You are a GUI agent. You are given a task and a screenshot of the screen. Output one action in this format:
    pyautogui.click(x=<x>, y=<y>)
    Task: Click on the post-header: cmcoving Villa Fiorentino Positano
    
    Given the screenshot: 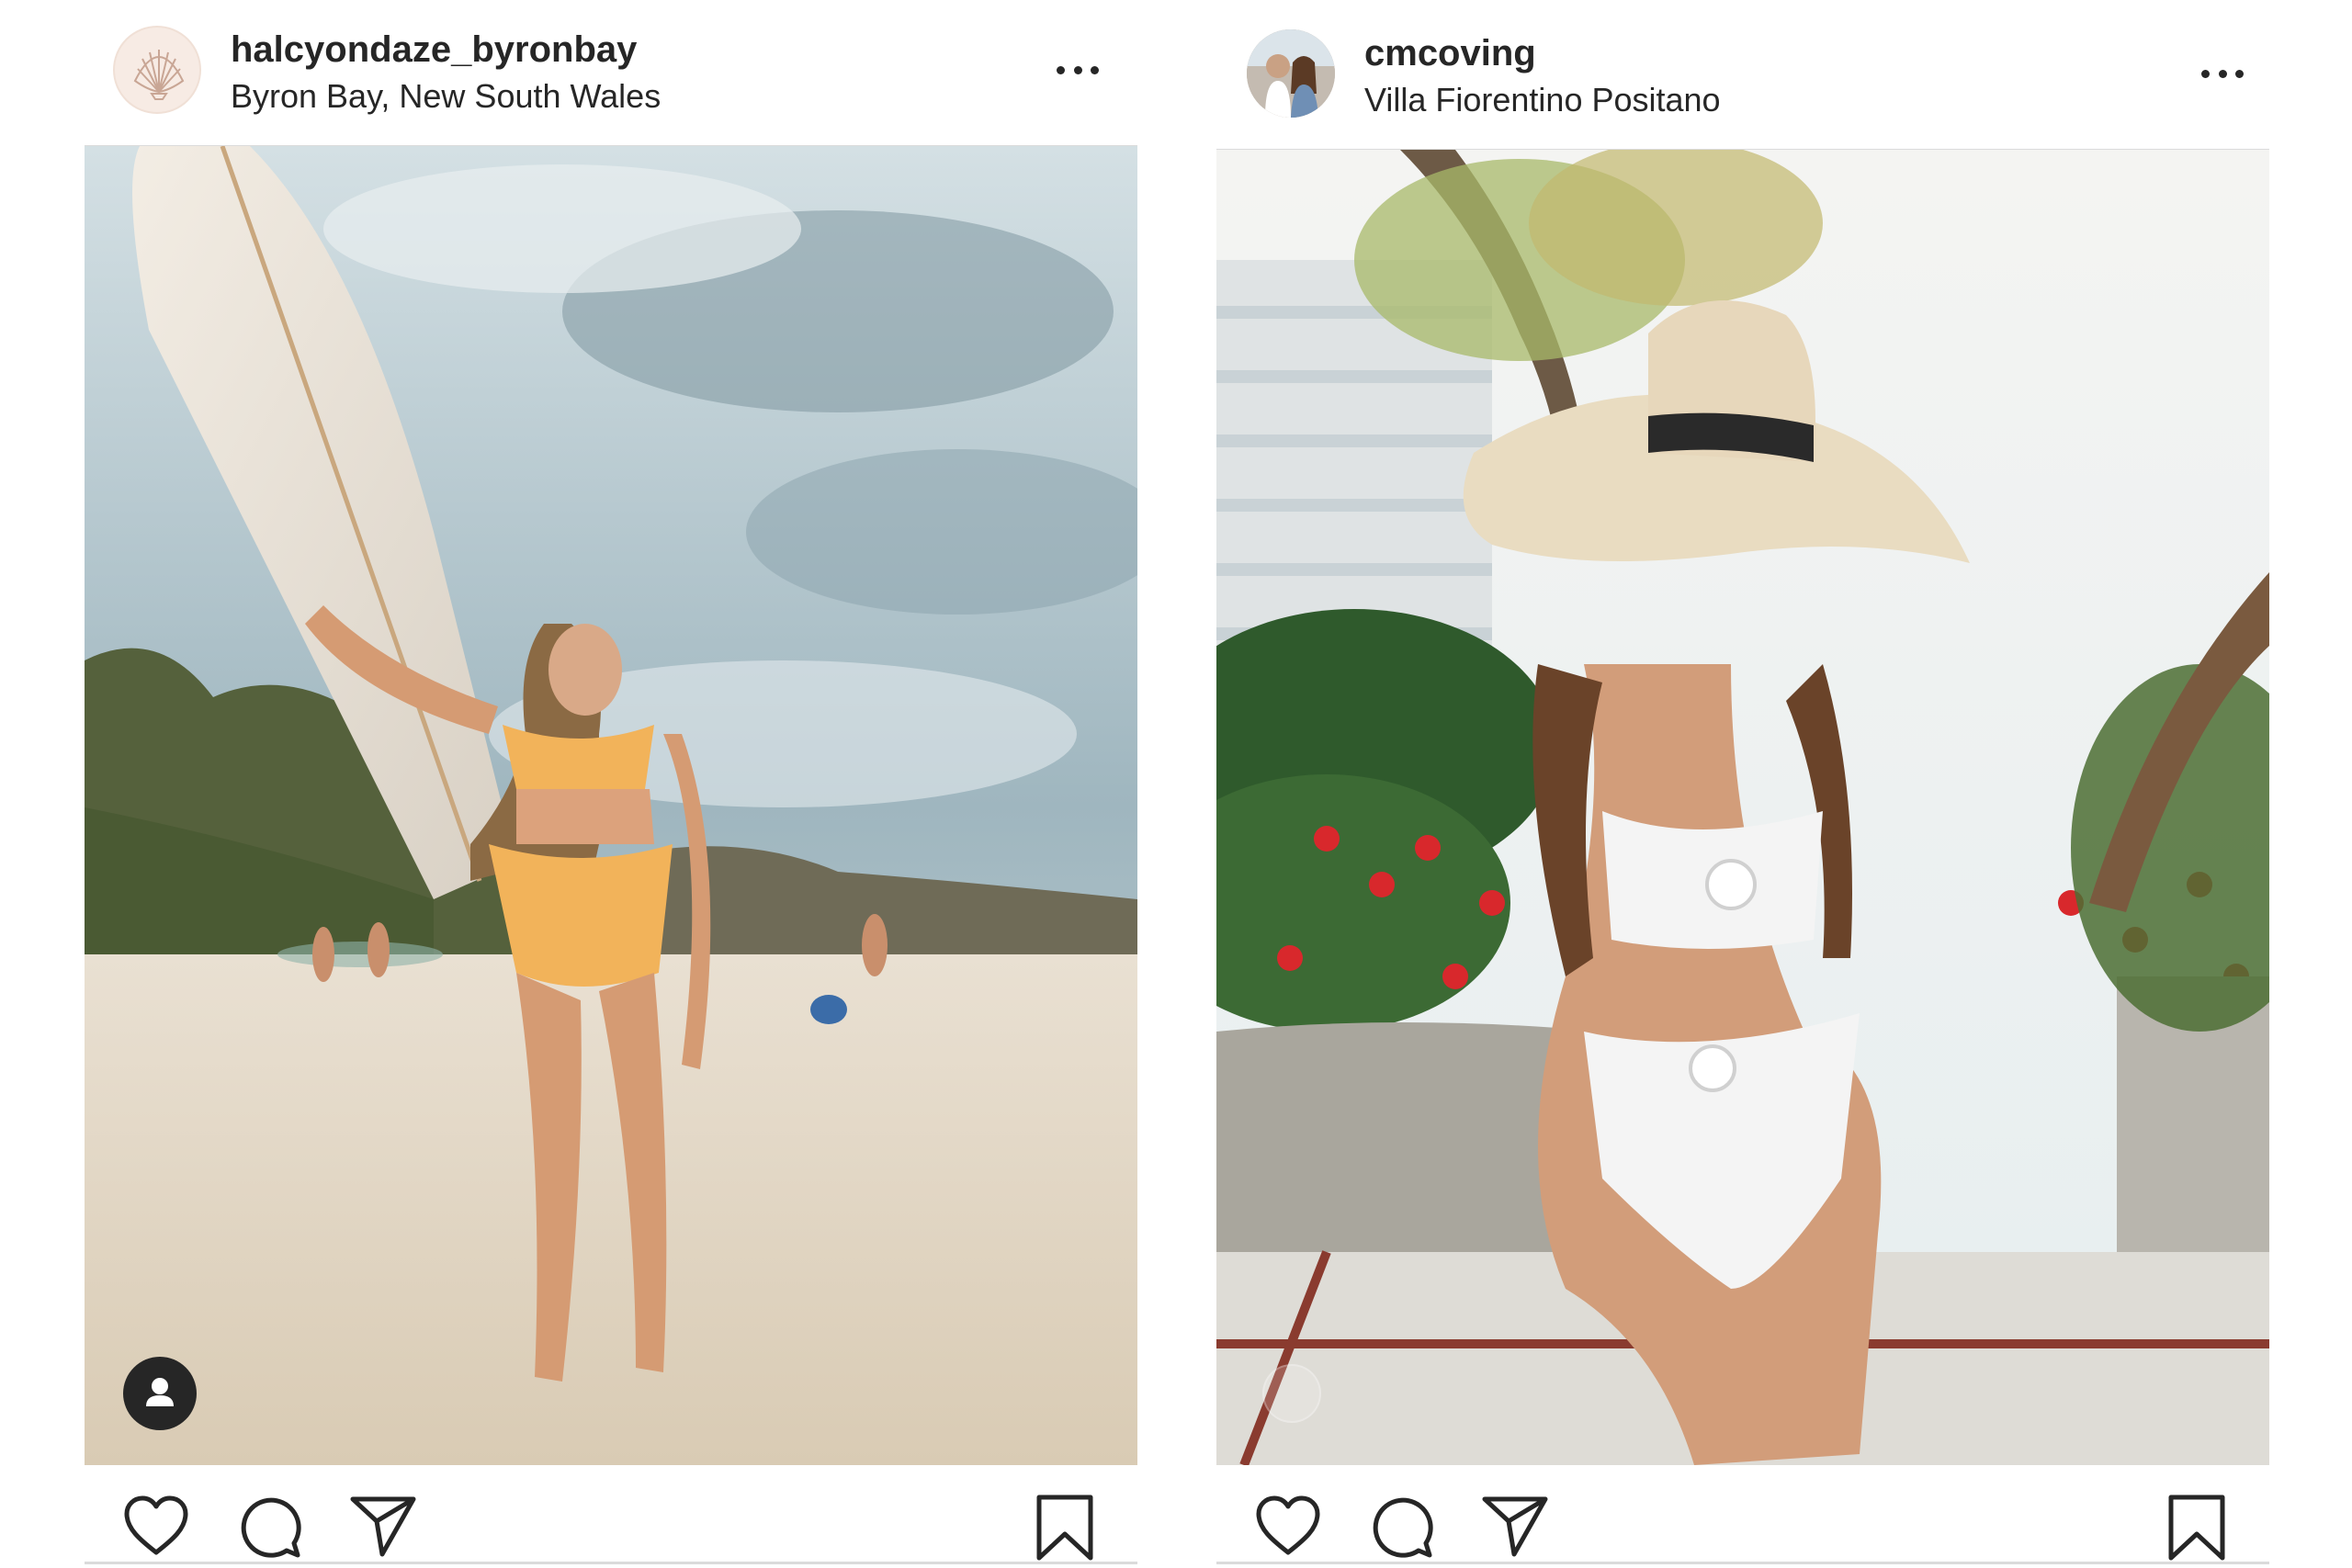 What is the action you would take?
    pyautogui.click(x=1742, y=72)
    